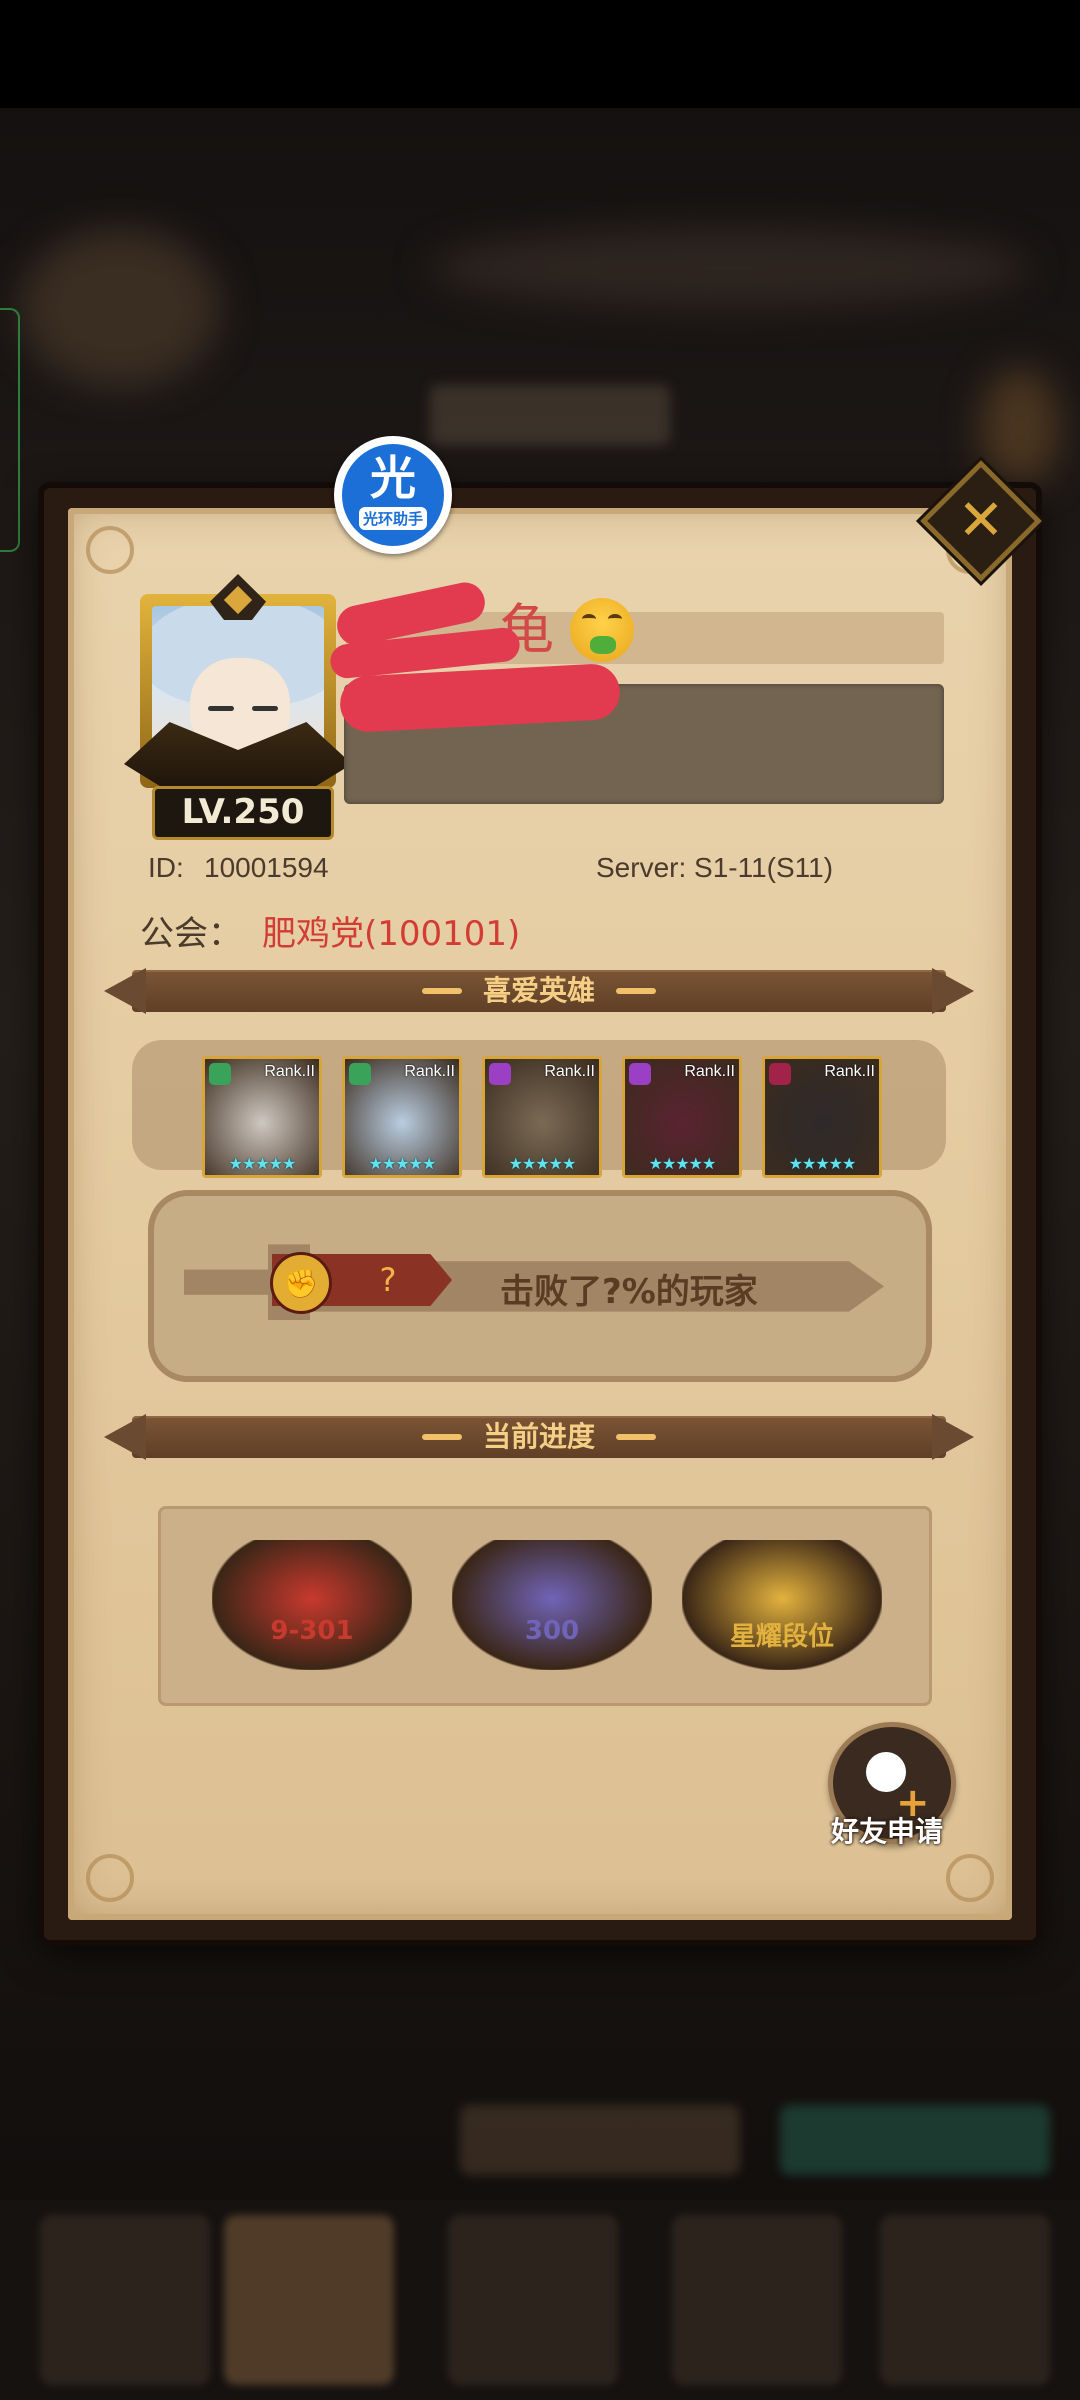 The height and width of the screenshot is (2400, 1080). What do you see at coordinates (540, 54) in the screenshot?
I see `status-bar` at bounding box center [540, 54].